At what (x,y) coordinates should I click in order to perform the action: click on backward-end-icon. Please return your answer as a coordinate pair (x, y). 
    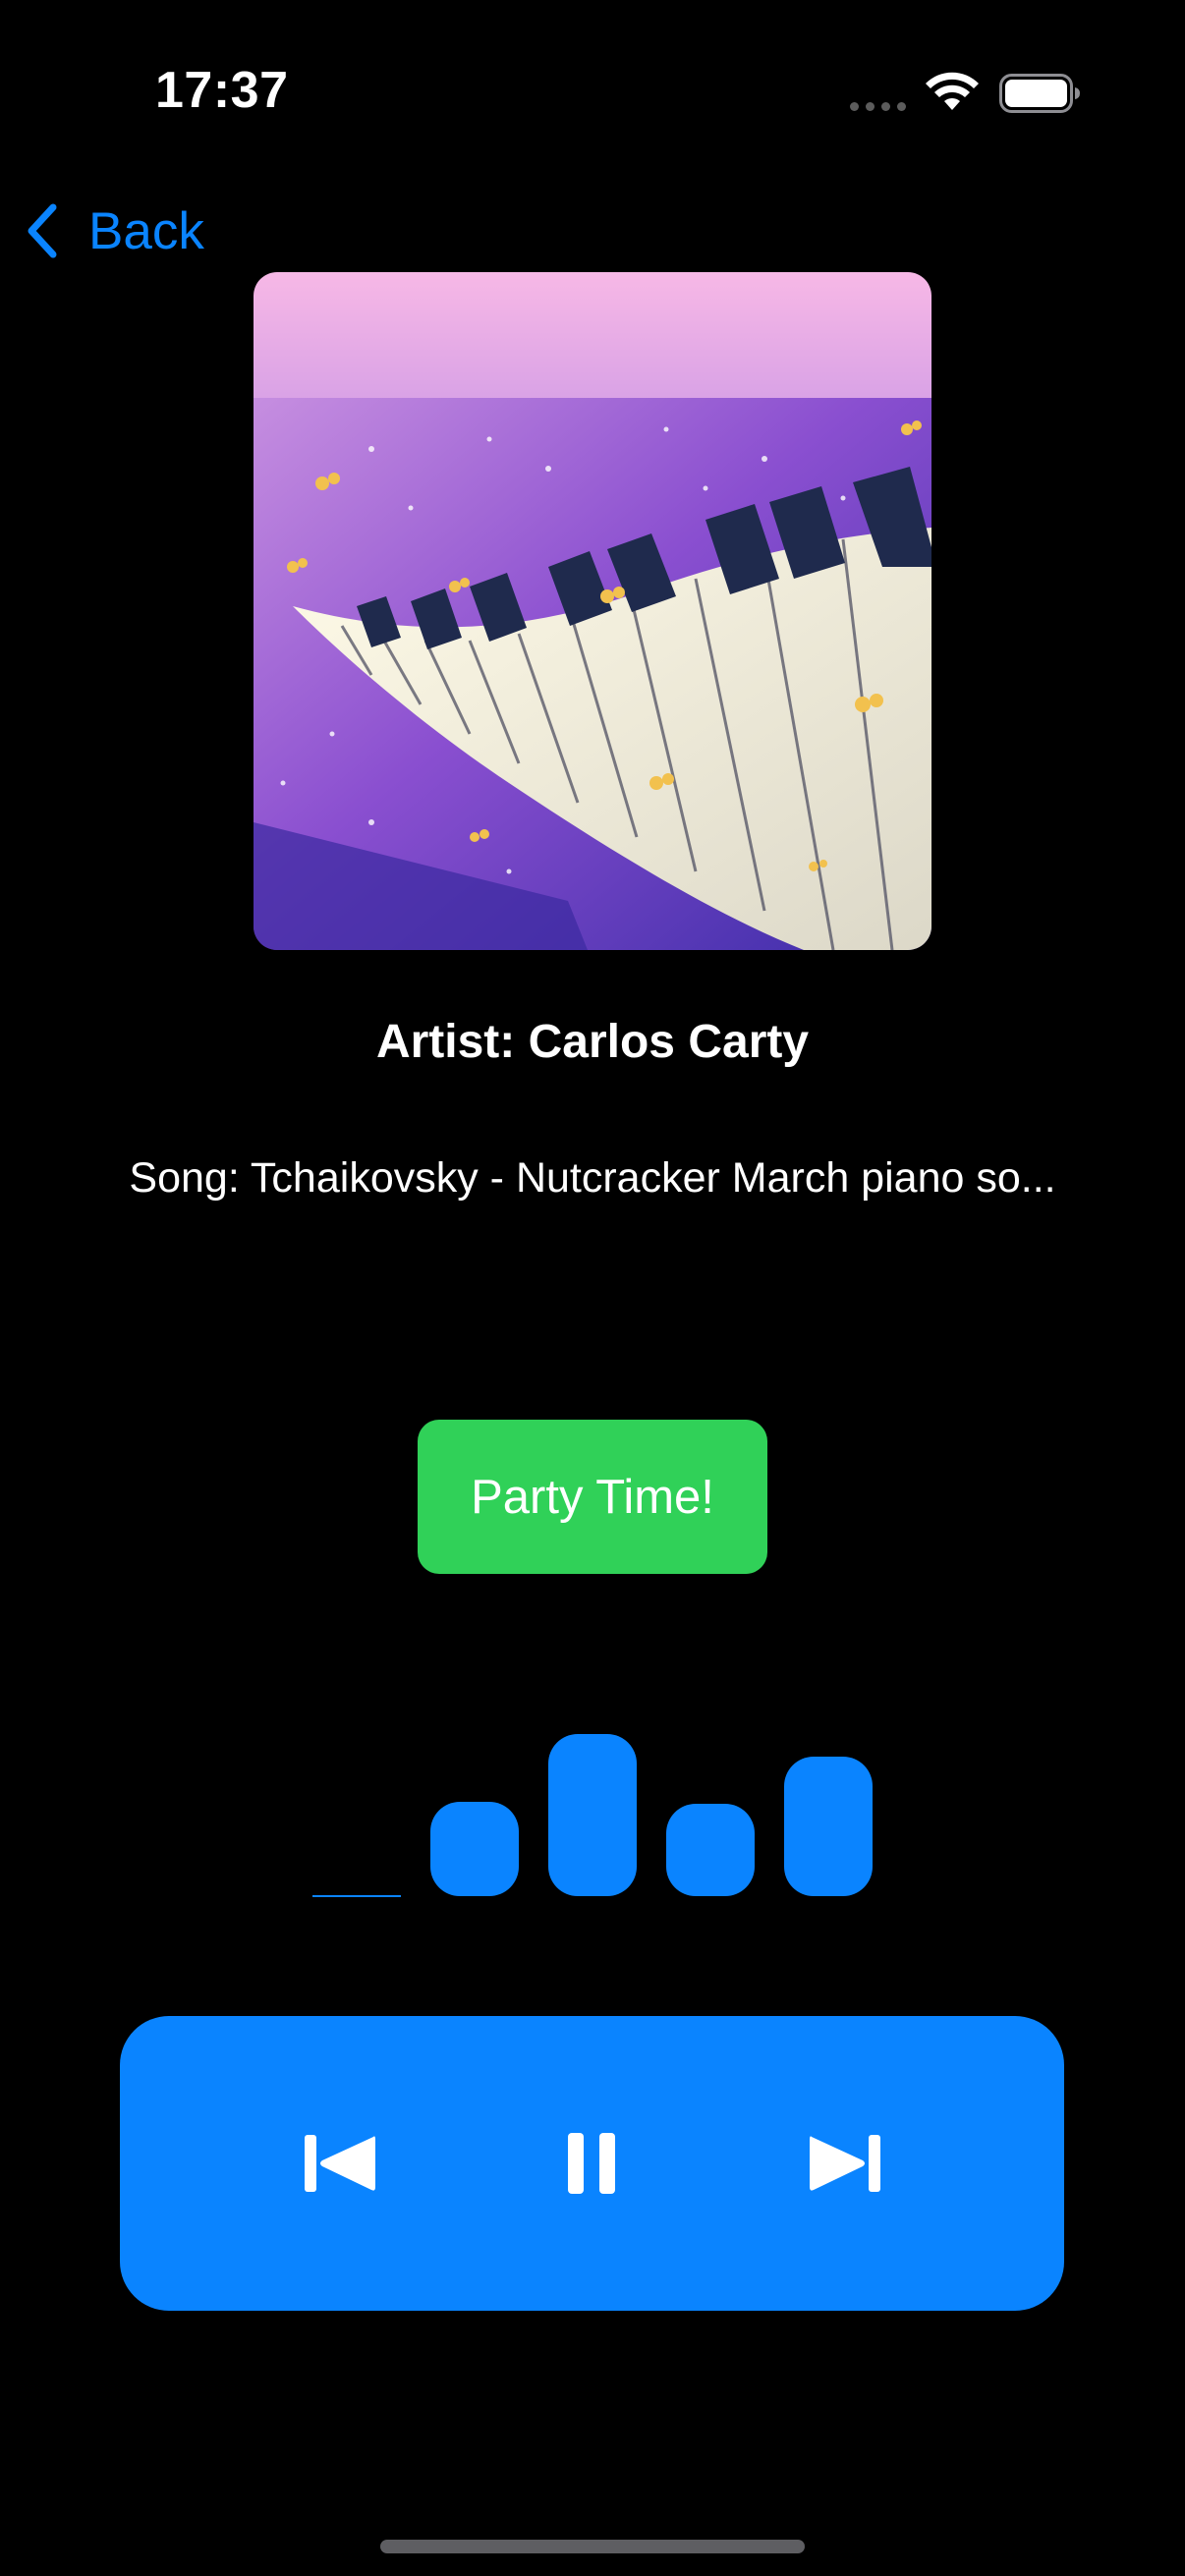
    Looking at the image, I should click on (340, 2163).